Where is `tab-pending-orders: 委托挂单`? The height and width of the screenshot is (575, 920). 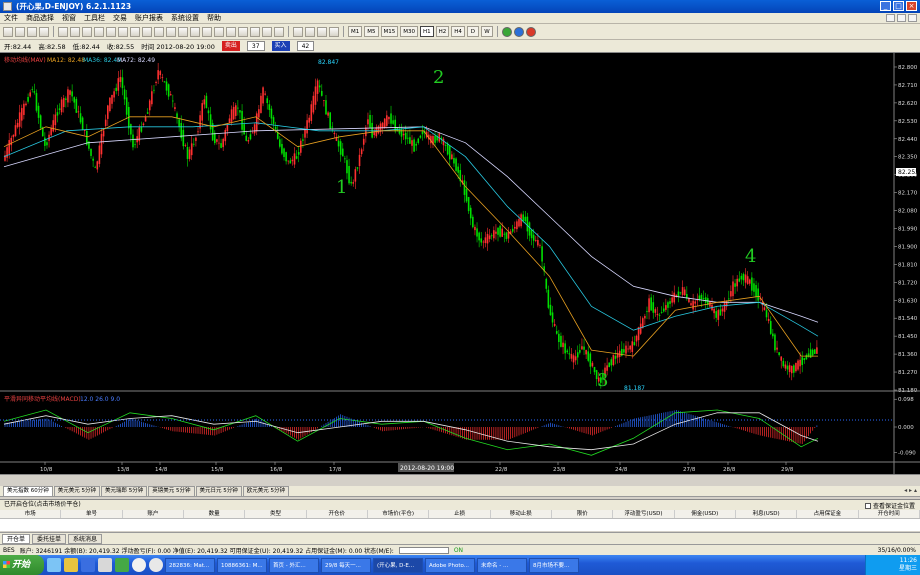 tab-pending-orders: 委托挂单 is located at coordinates (49, 538).